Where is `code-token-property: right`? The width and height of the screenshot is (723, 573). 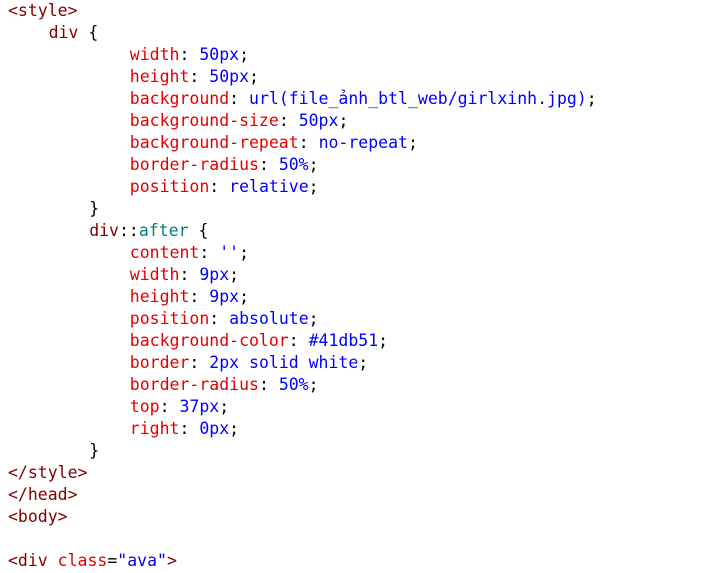 code-token-property: right is located at coordinates (154, 428).